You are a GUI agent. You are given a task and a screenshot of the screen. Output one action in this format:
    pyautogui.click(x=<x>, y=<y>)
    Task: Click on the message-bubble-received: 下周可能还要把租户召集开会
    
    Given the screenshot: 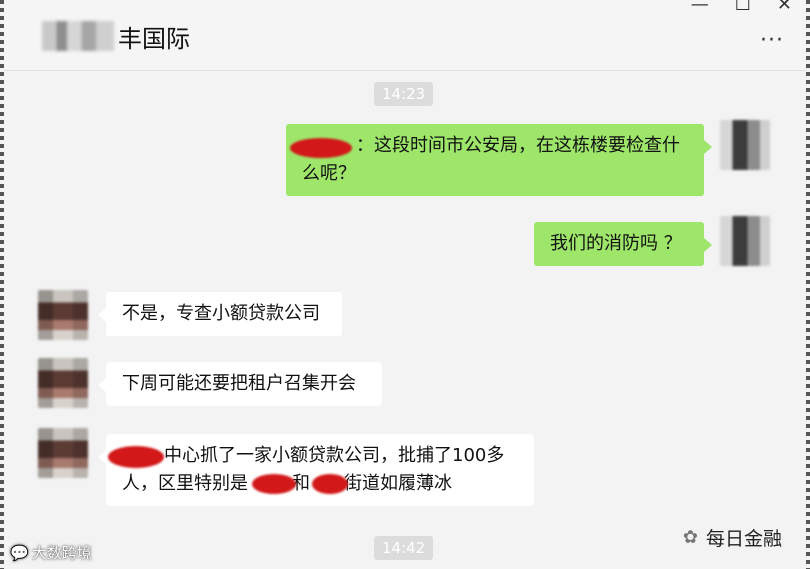 What is the action you would take?
    pyautogui.click(x=240, y=384)
    